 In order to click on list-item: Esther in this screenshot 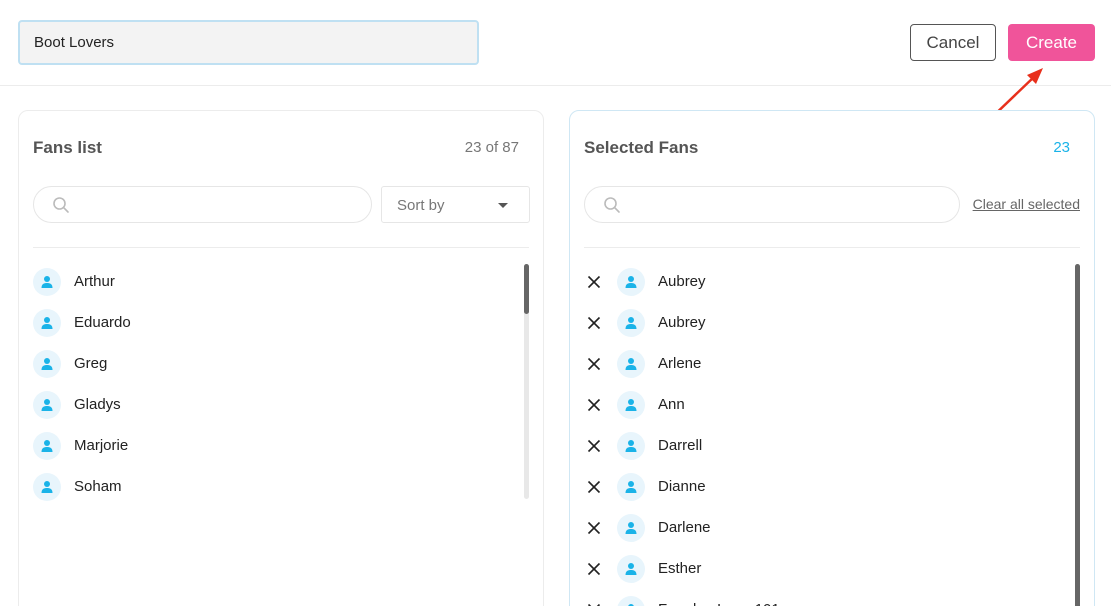, I will do `click(829, 568)`.